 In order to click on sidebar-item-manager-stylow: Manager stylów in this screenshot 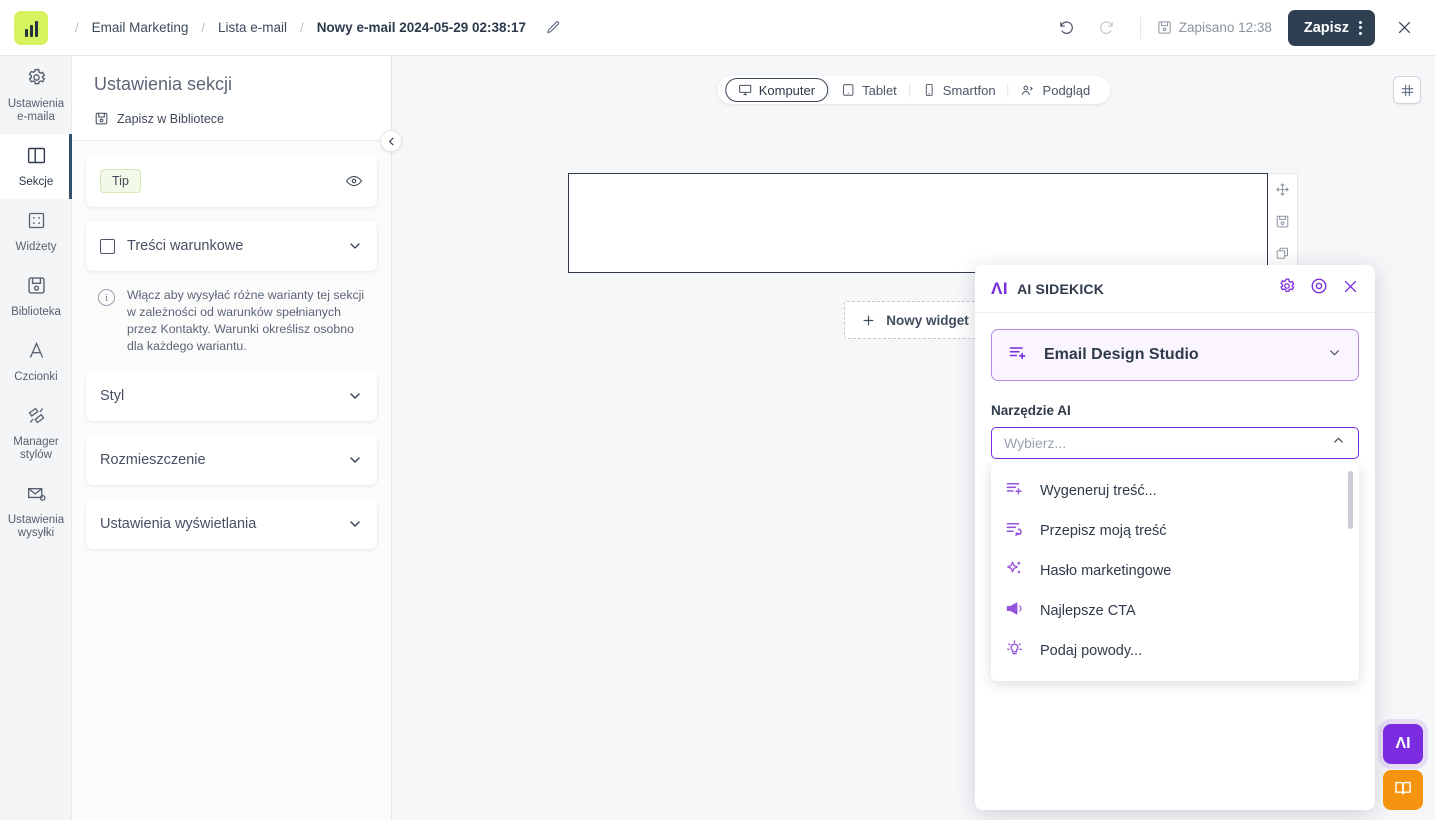, I will do `click(36, 433)`.